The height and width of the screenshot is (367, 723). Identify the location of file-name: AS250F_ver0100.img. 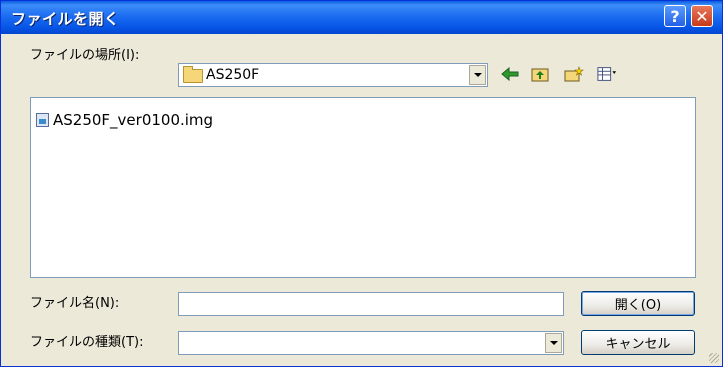
(133, 120).